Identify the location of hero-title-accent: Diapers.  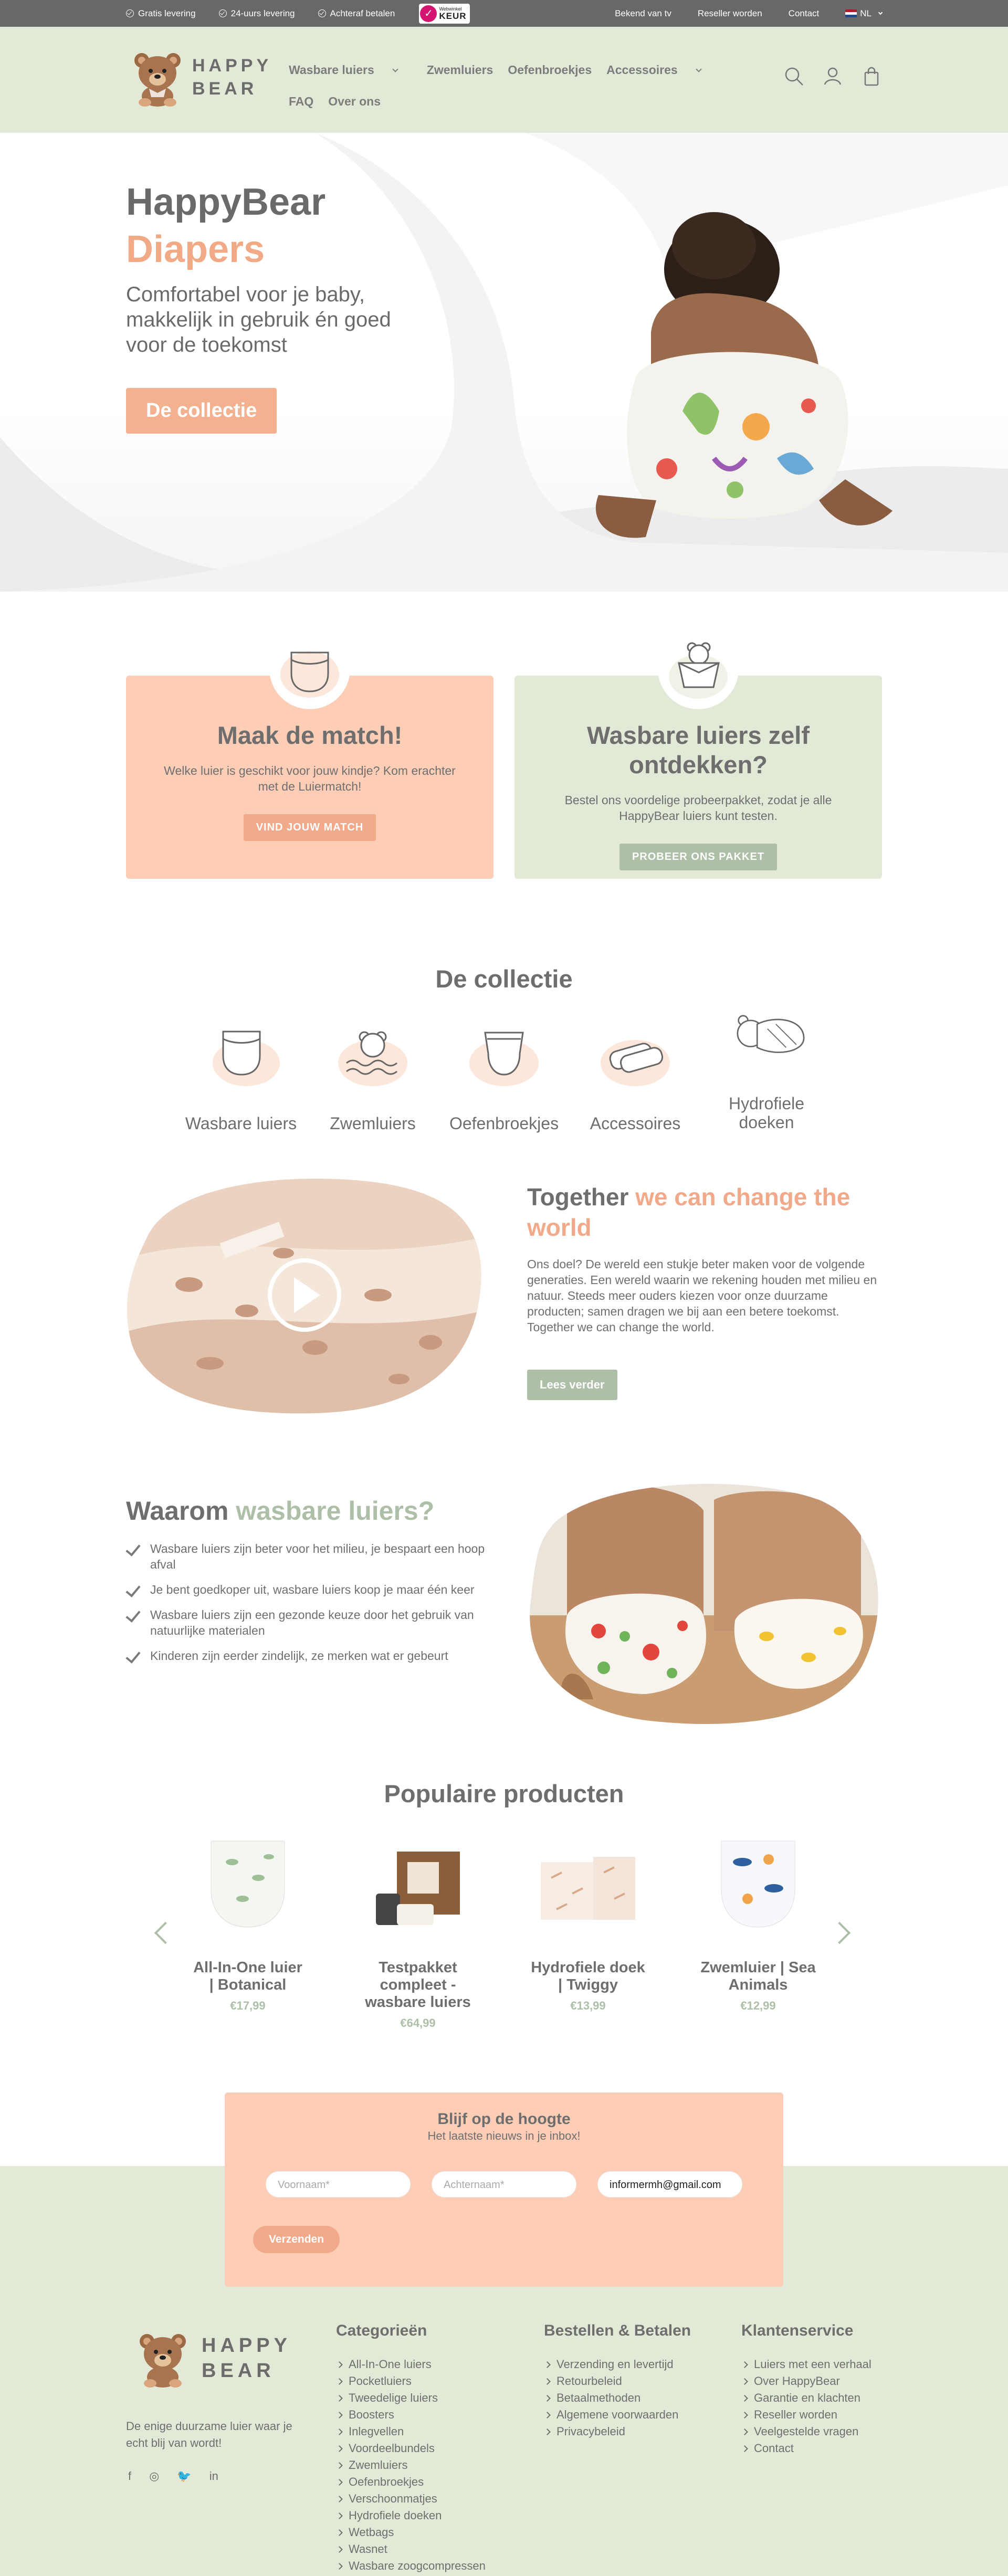
(195, 249).